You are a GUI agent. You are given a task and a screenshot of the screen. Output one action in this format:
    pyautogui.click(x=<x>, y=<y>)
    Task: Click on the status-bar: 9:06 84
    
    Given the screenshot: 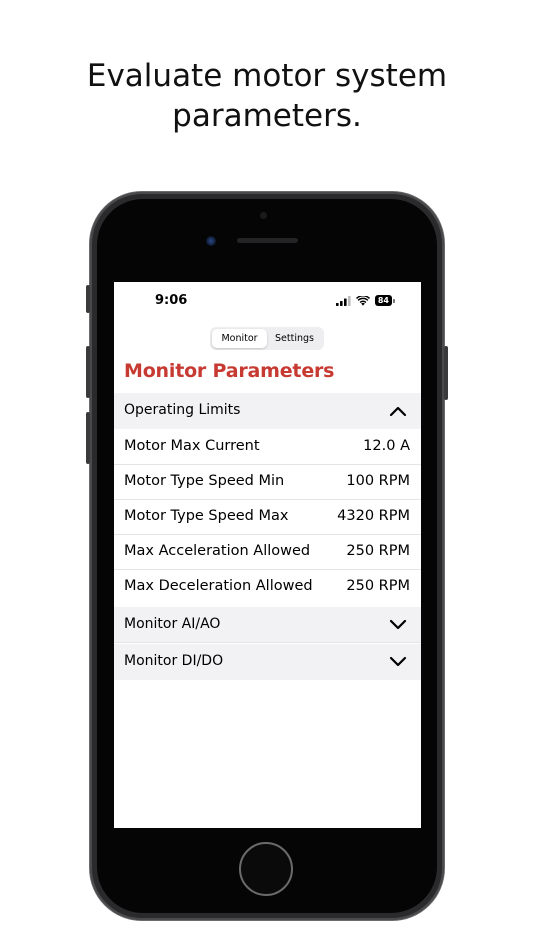 What is the action you would take?
    pyautogui.click(x=267, y=301)
    